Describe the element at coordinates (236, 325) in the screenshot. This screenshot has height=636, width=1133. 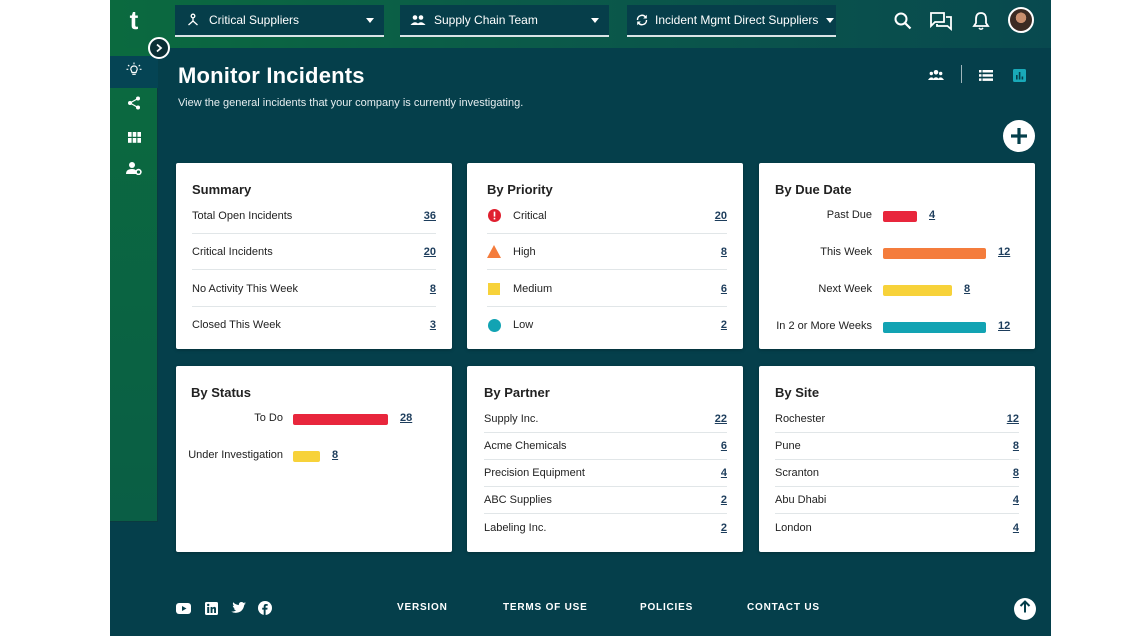
I see `summary-row-label: Closed This Week` at that location.